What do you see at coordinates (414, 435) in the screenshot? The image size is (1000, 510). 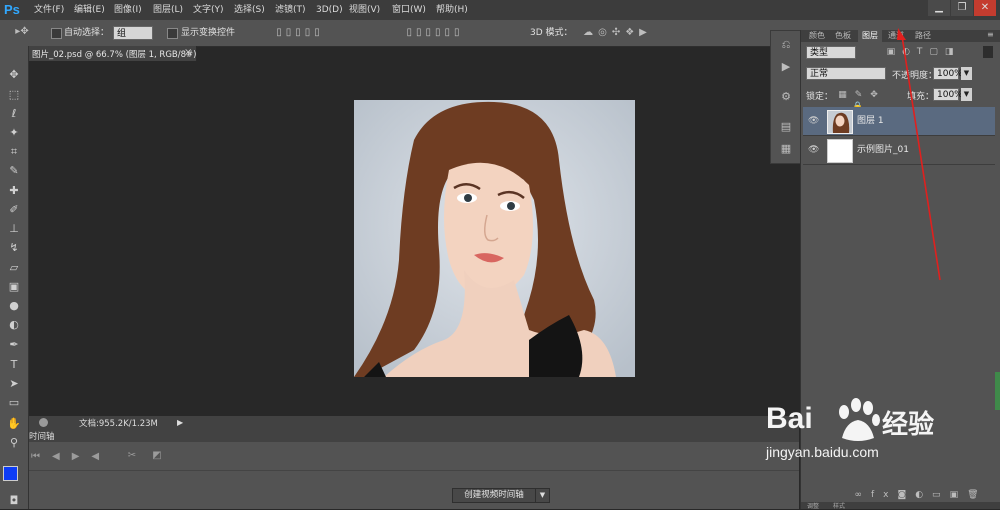 I see `timeline-header: 时间轴` at bounding box center [414, 435].